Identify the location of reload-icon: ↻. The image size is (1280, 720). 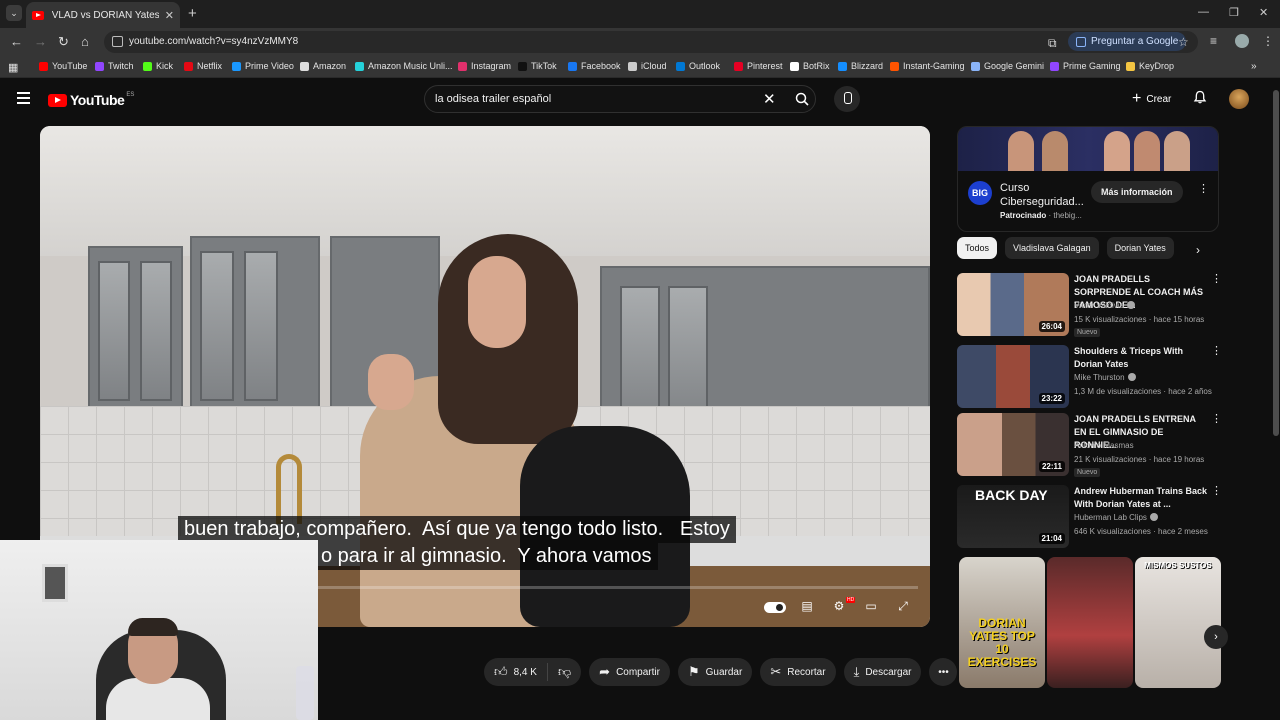
(63, 42).